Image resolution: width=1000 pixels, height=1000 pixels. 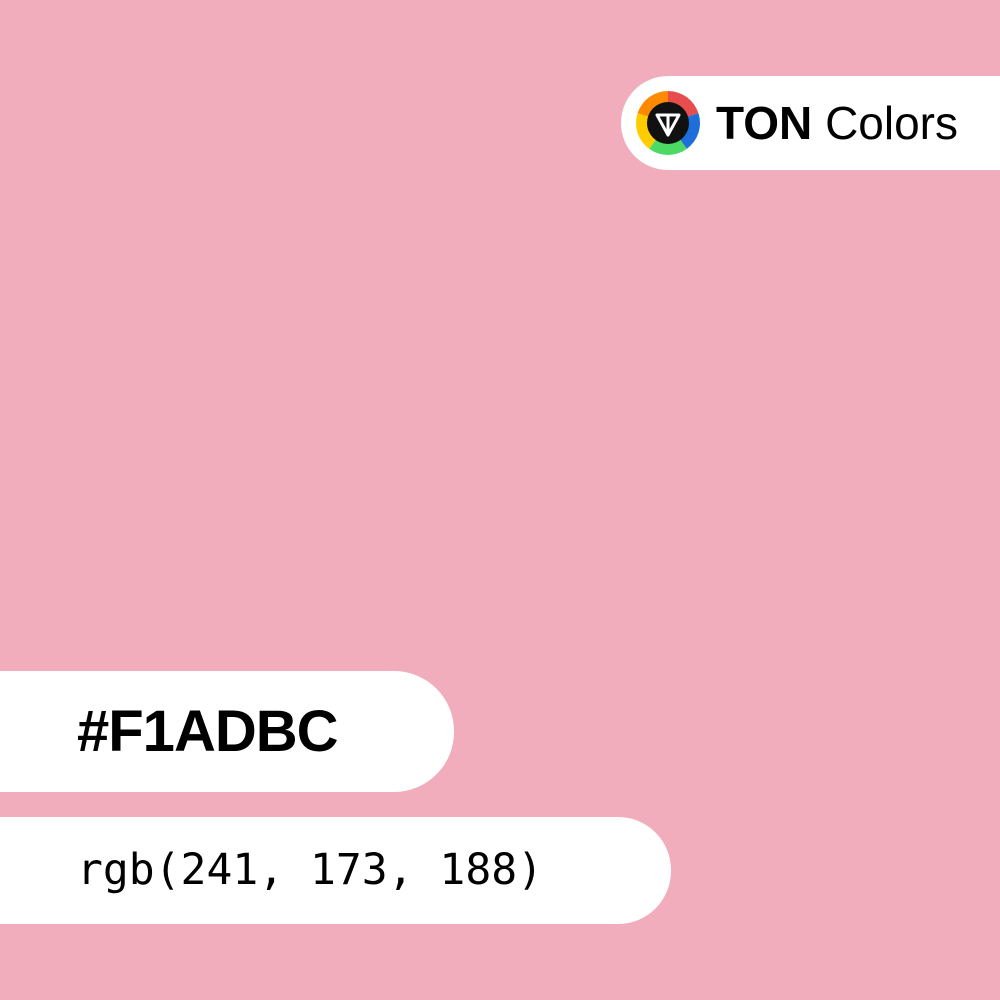 What do you see at coordinates (207, 731) in the screenshot?
I see `hex-code-text: #F1ADBC` at bounding box center [207, 731].